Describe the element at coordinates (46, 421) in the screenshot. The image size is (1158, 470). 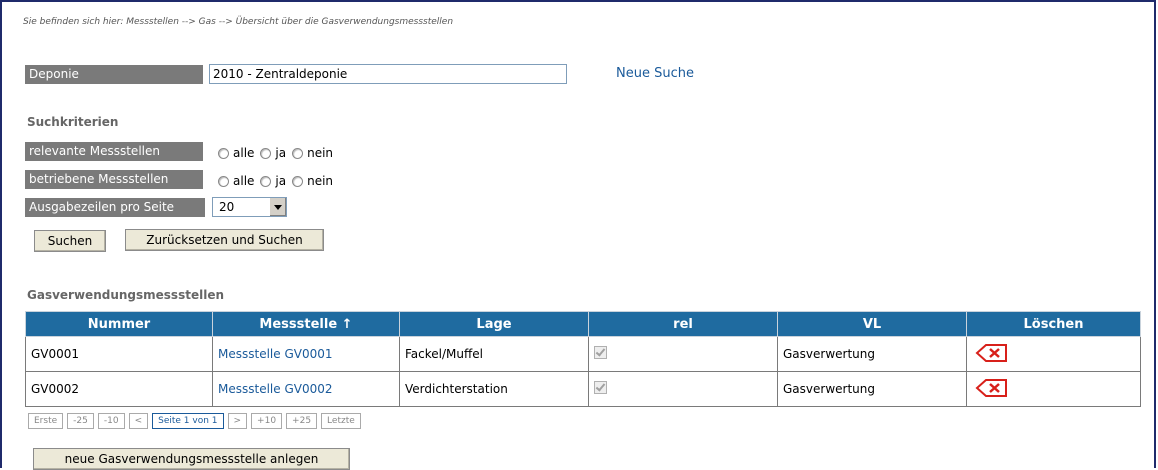
I see `pager-first: Erste` at that location.